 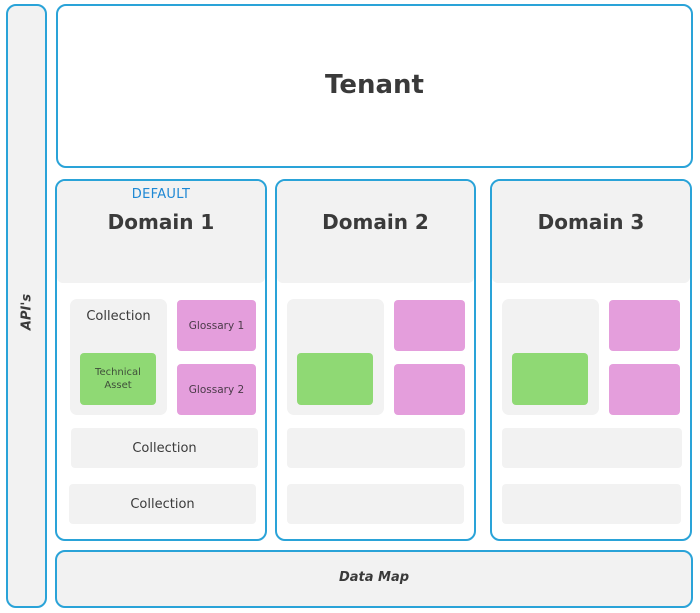 I want to click on tenant-title: Tenant, so click(x=374, y=85).